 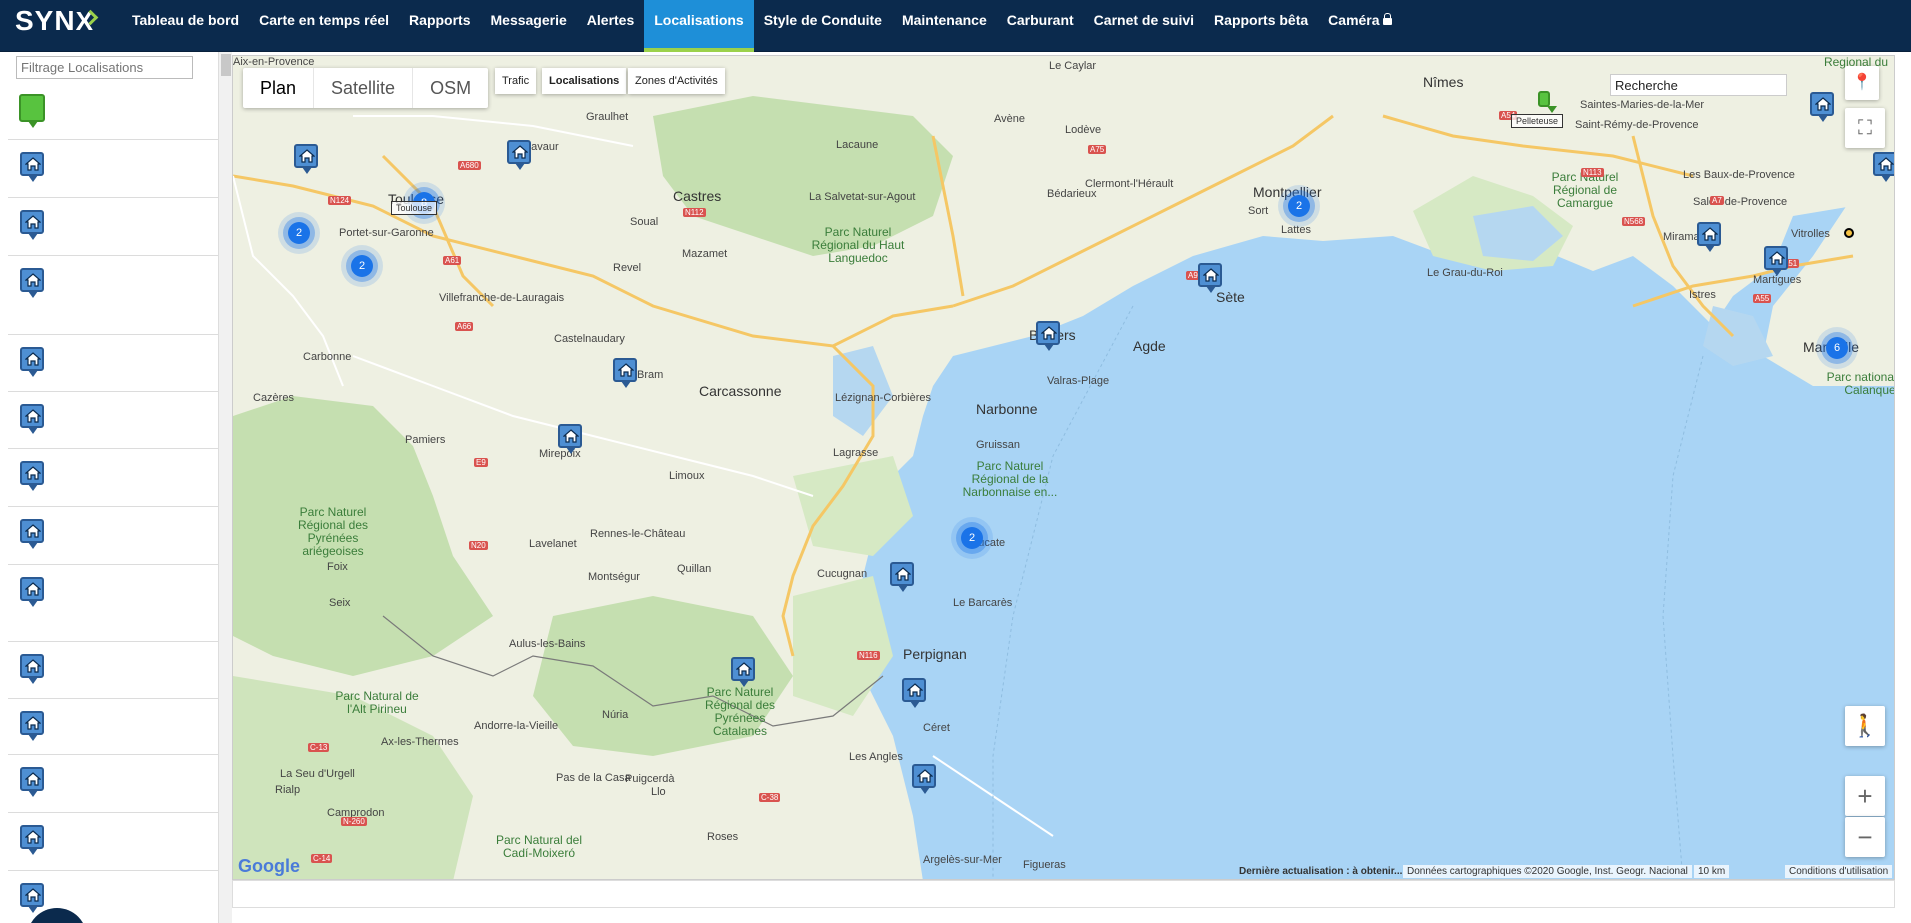 What do you see at coordinates (1712, 871) in the screenshot?
I see `map-scale: 10 km` at bounding box center [1712, 871].